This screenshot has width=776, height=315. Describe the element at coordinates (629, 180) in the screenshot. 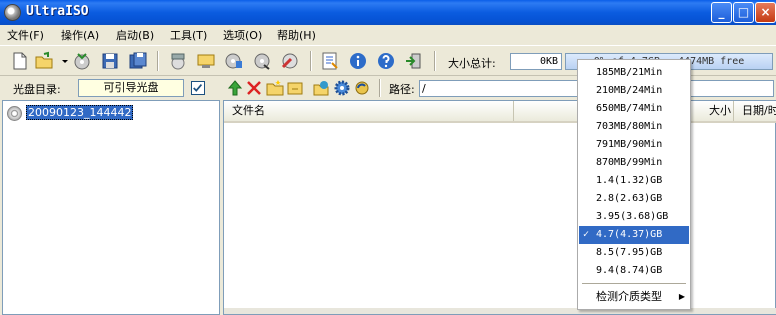

I see `capacity-option-label: 1.4(1.32)GB` at that location.